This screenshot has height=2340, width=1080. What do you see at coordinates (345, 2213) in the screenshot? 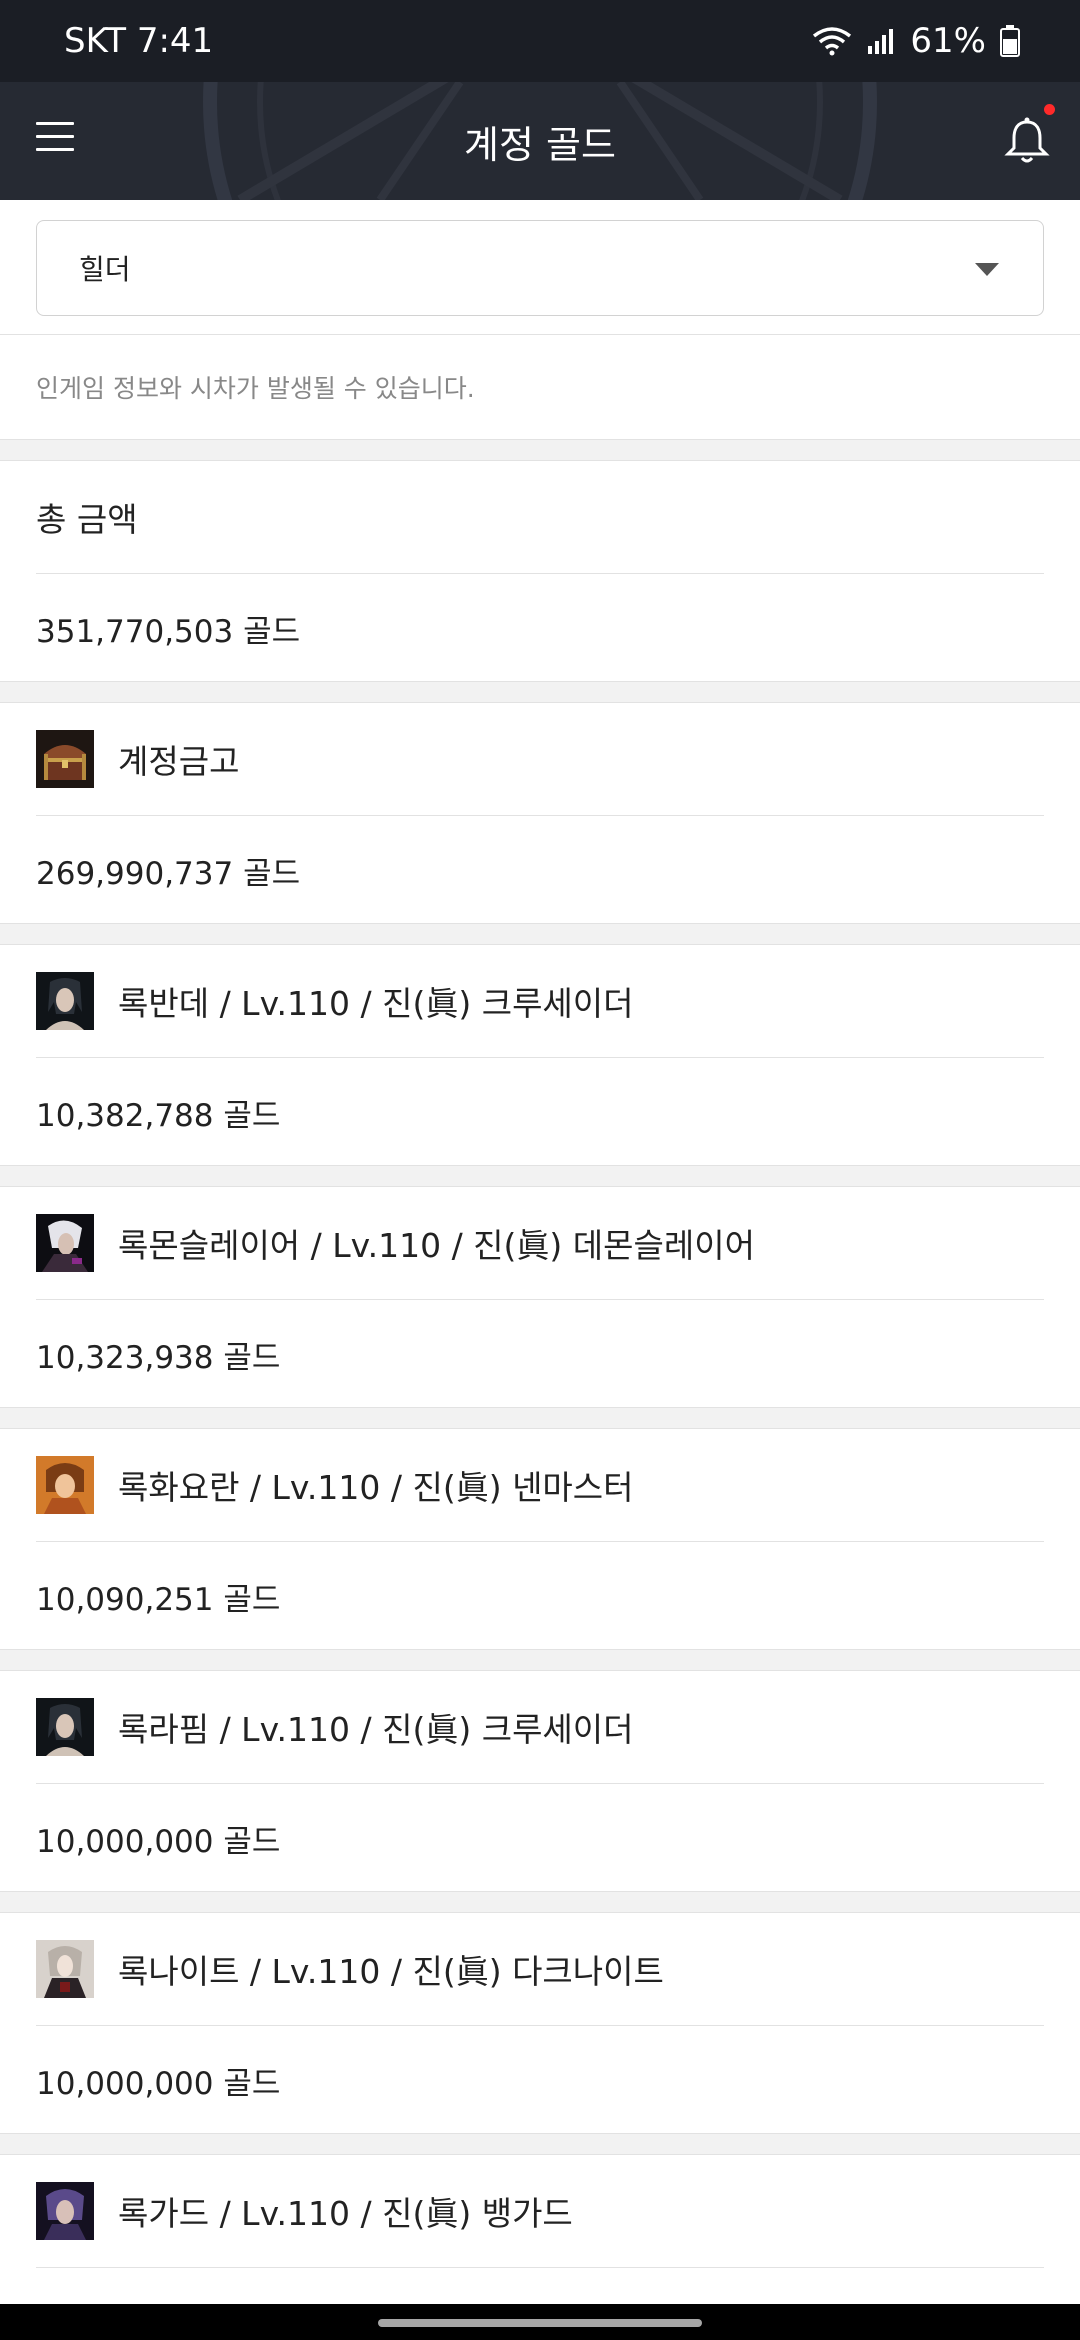
I see `character-label: 록가드 / Lv.110 / 진(眞) 뱅가드` at bounding box center [345, 2213].